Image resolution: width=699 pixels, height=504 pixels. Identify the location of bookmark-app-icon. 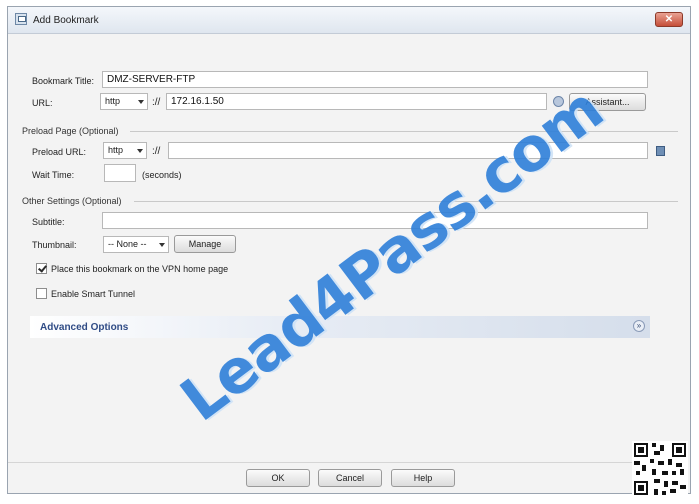
(21, 19).